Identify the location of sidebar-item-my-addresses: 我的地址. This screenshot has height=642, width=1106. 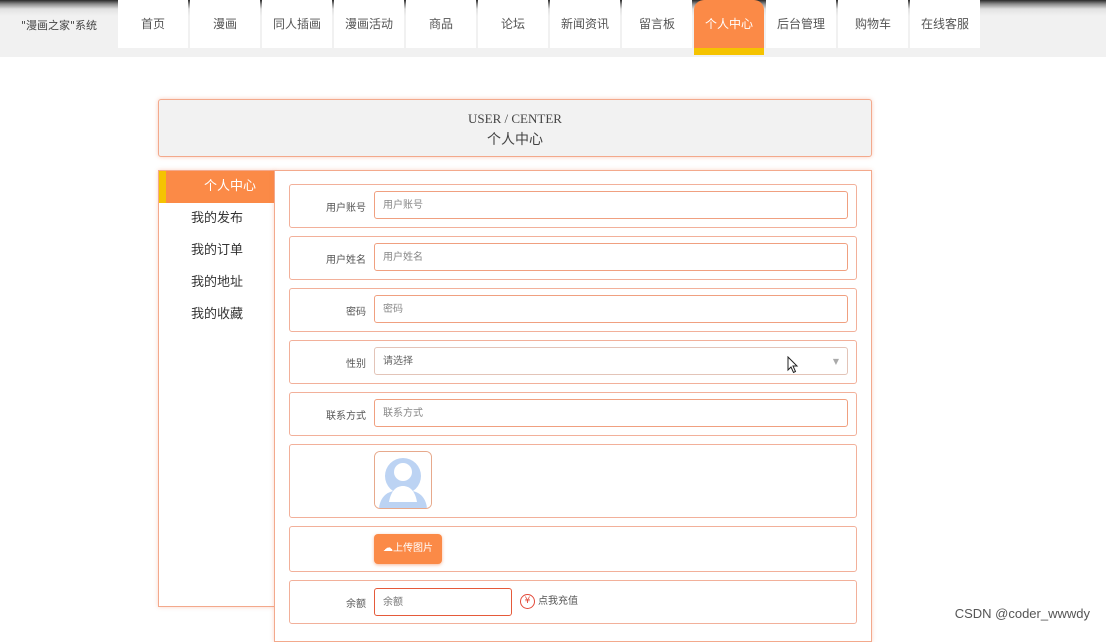
(217, 283).